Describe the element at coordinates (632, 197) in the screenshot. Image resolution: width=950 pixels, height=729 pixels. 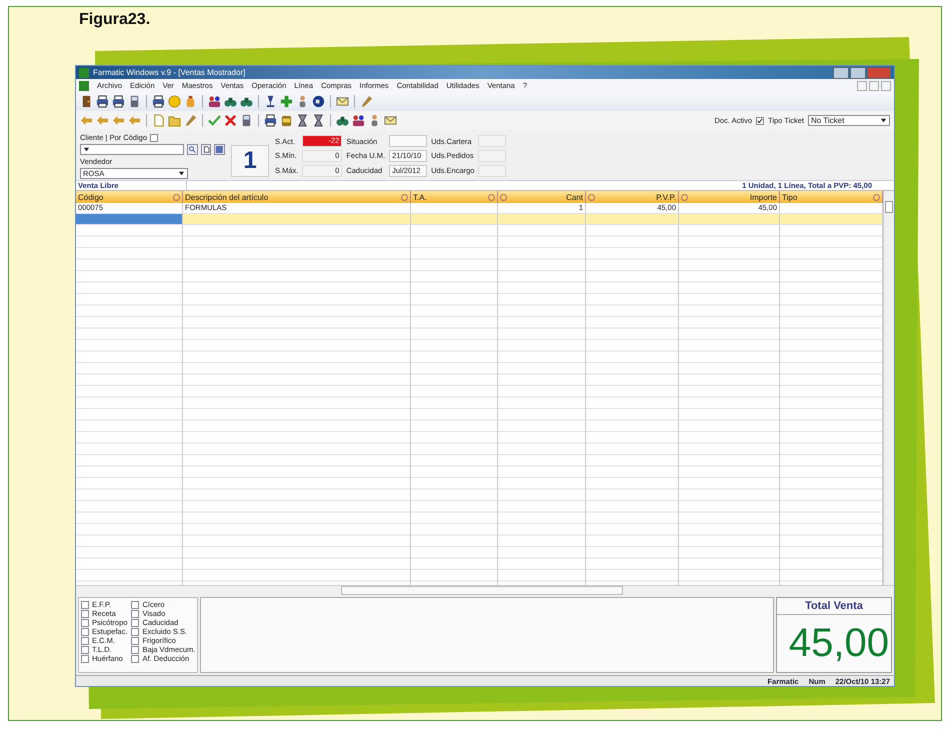
I see `column-header: P.V.P.` at that location.